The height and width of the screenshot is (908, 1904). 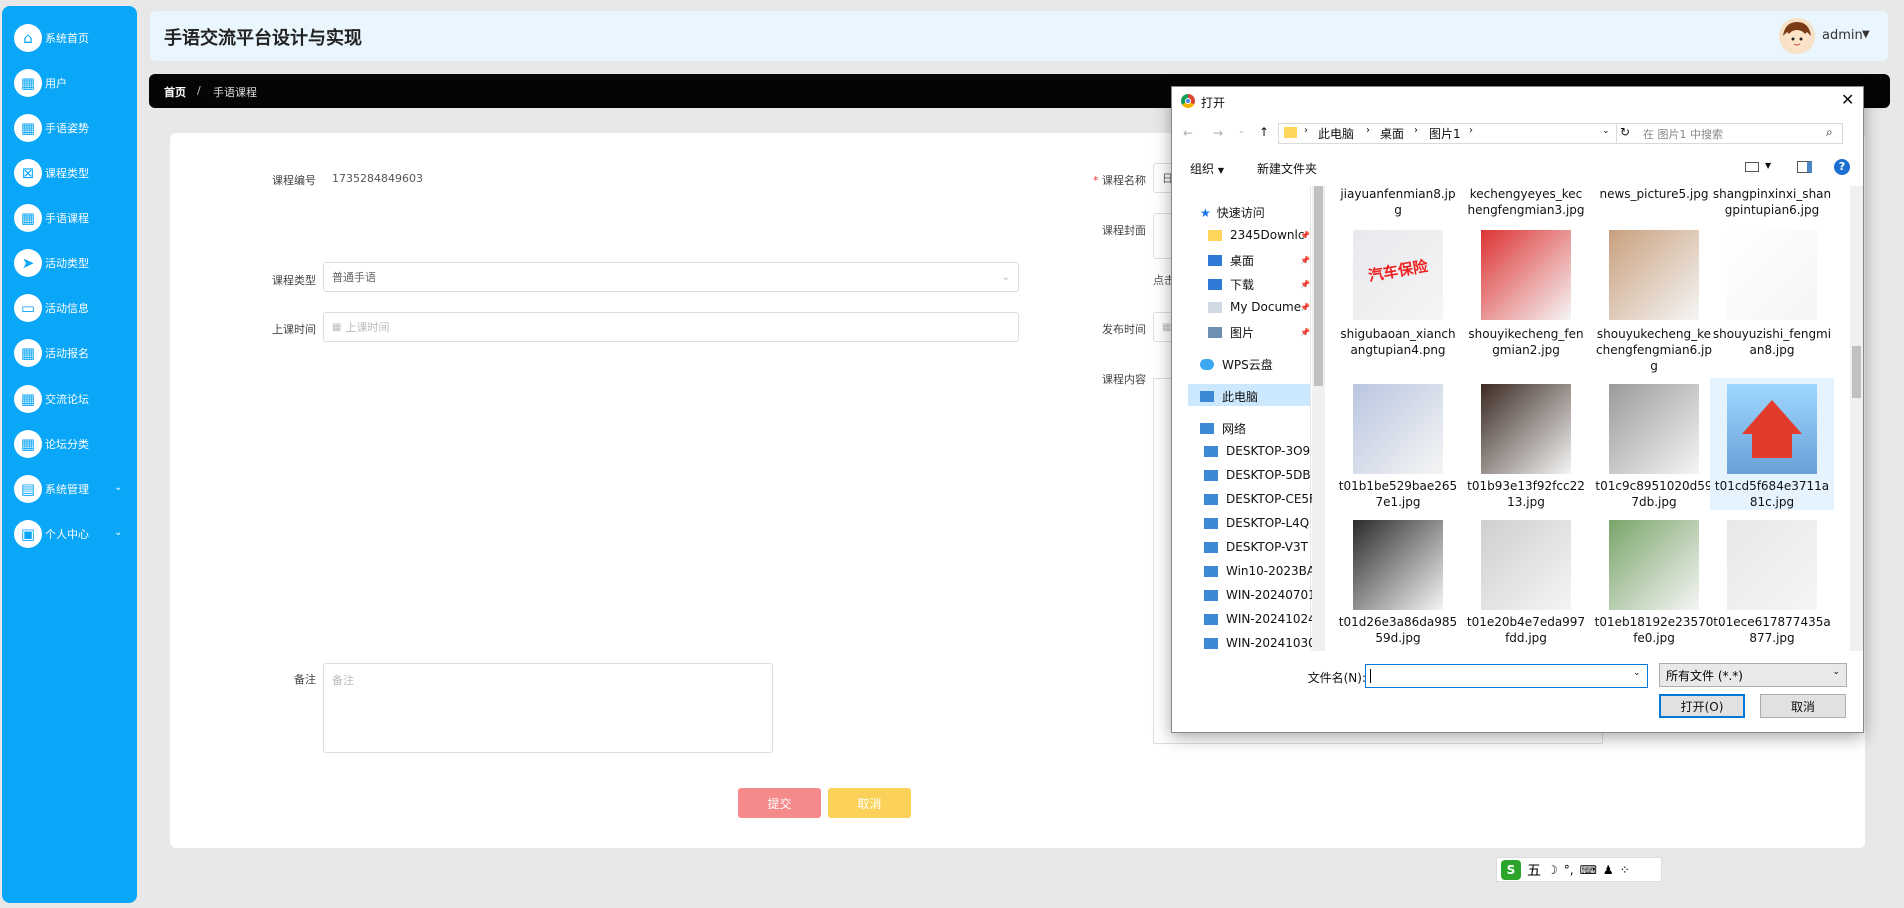 What do you see at coordinates (74, 128) in the screenshot?
I see `sidebar-item-2: ▦ 手语姿势` at bounding box center [74, 128].